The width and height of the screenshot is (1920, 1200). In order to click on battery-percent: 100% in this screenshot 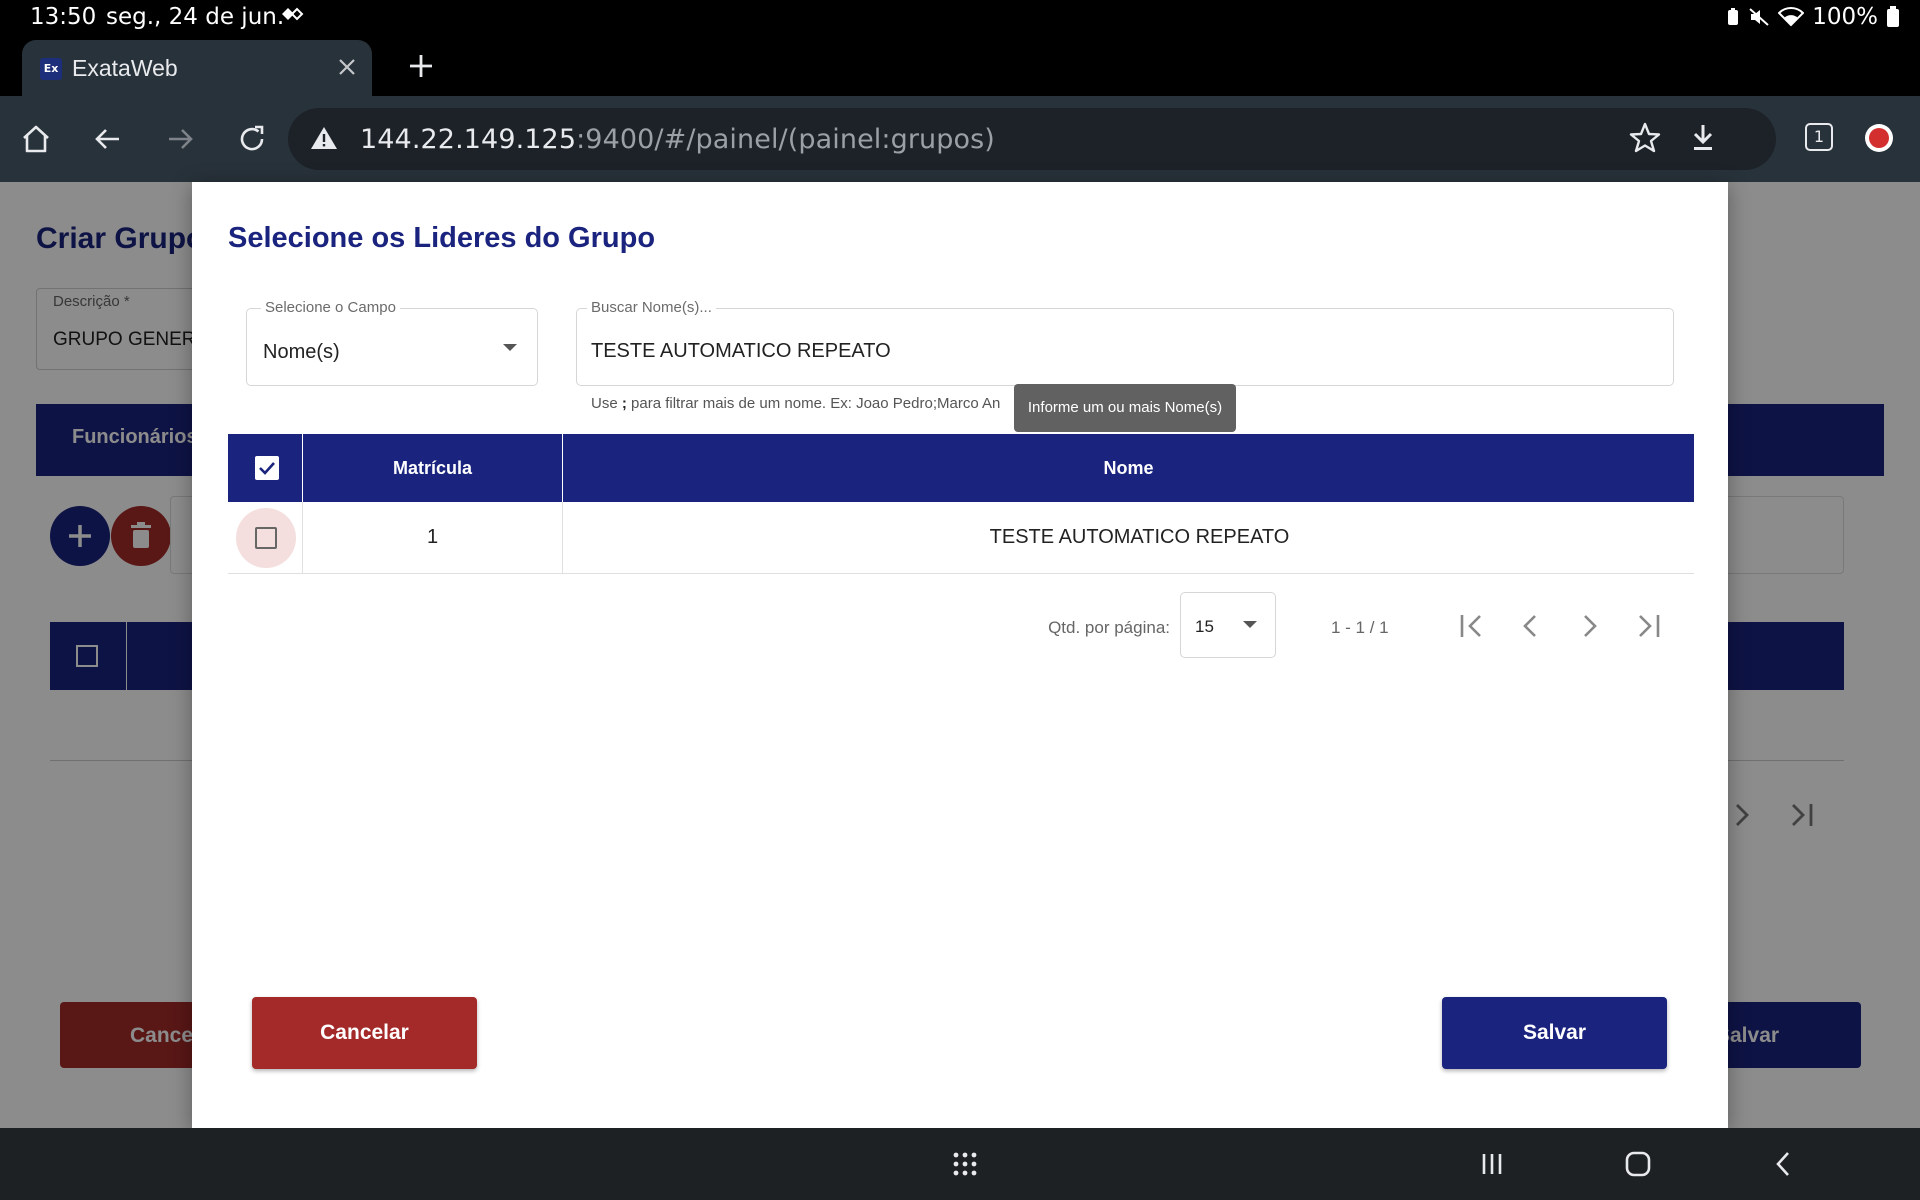, I will do `click(1845, 17)`.